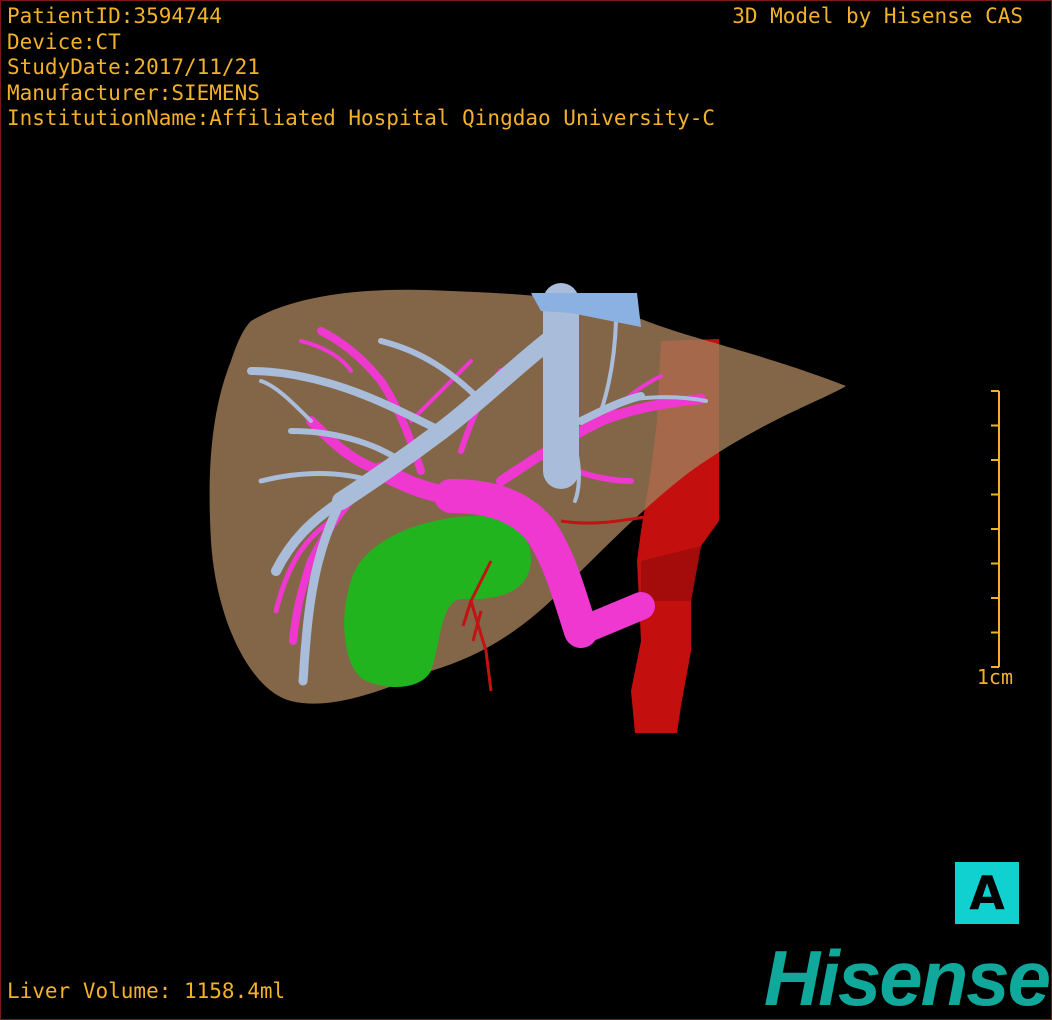 The image size is (1052, 1020). What do you see at coordinates (133, 67) in the screenshot?
I see `study-date: StudyDate:2017/11/21` at bounding box center [133, 67].